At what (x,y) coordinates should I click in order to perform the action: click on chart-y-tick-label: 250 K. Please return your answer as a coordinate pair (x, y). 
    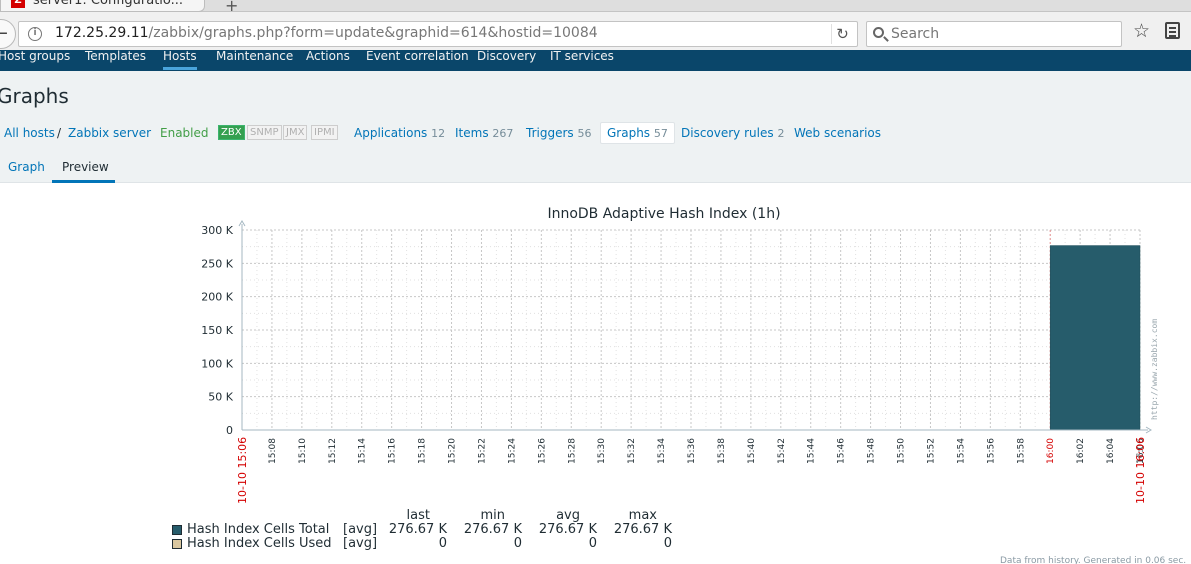
    Looking at the image, I should click on (217, 263).